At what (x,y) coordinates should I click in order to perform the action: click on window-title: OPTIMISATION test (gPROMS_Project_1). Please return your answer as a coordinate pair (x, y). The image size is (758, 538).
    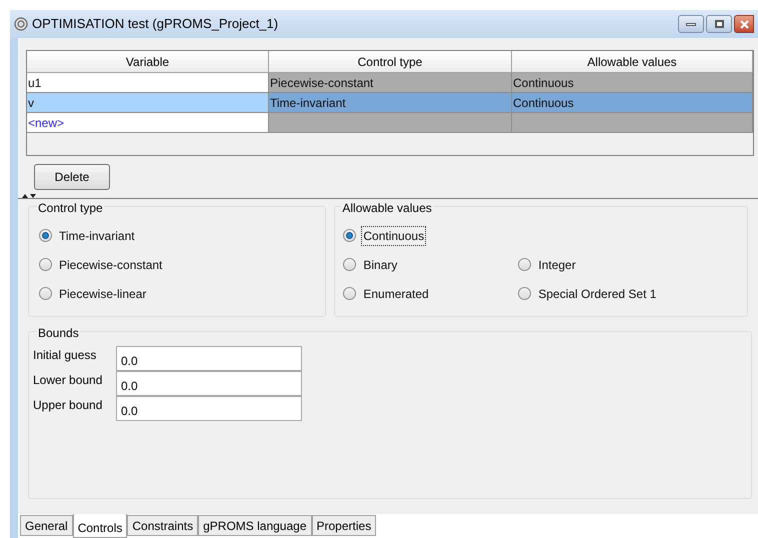
    Looking at the image, I should click on (155, 24).